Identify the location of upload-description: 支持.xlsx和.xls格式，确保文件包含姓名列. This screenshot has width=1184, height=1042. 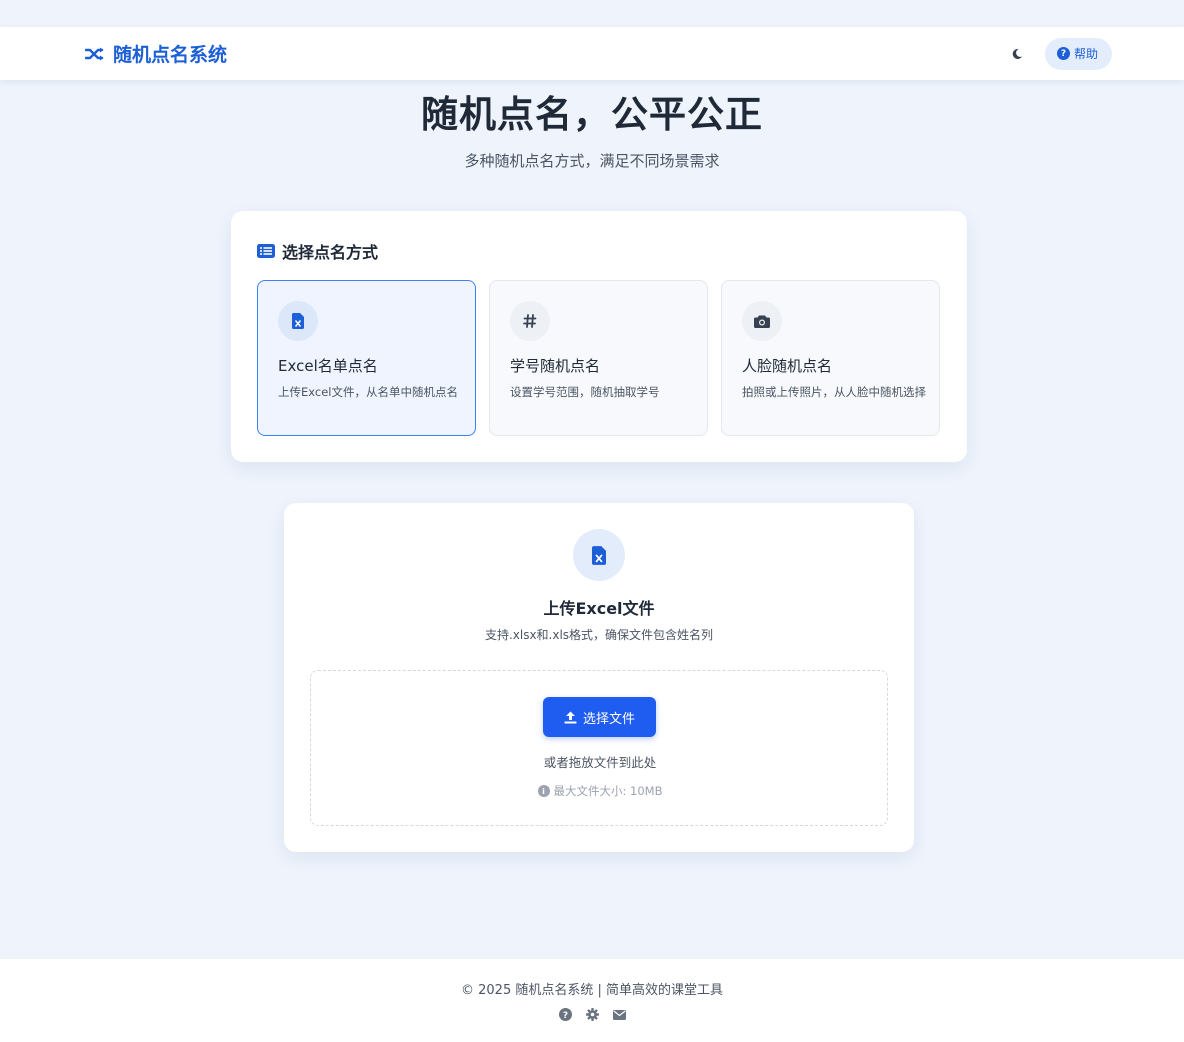
(599, 635).